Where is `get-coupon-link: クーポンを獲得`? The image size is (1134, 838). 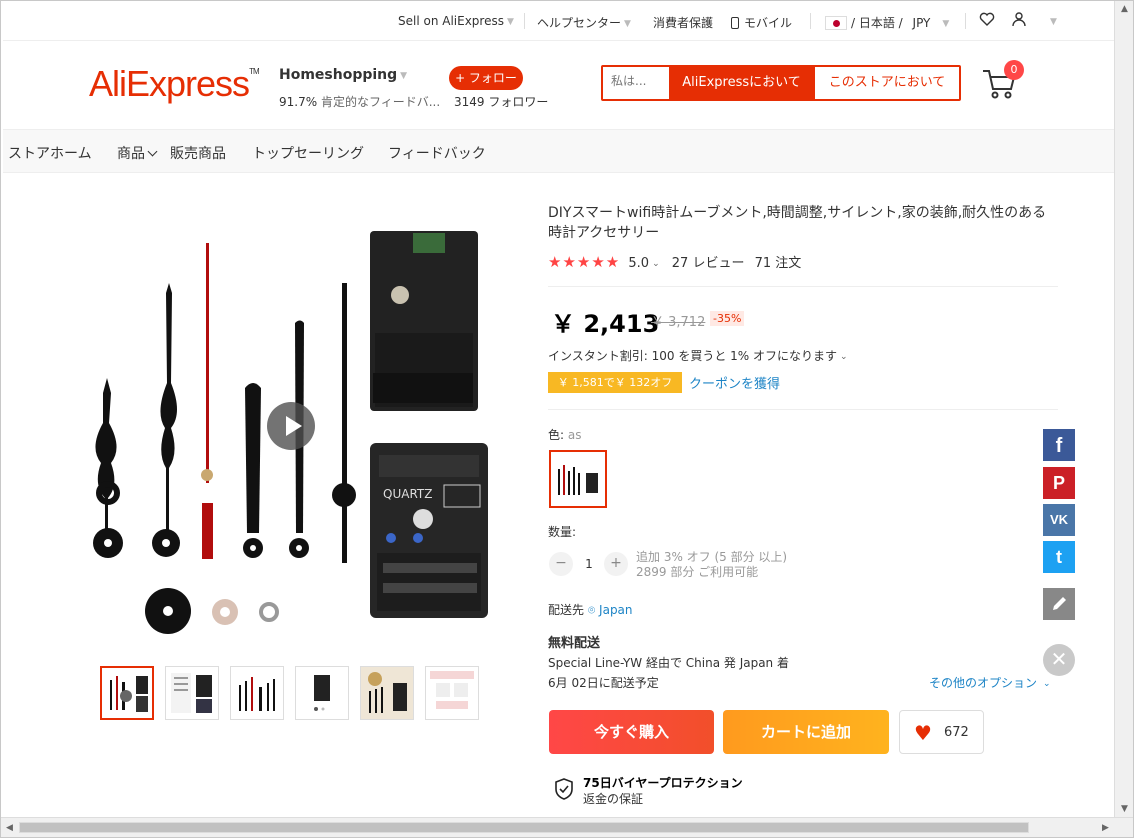
get-coupon-link: クーポンを獲得 is located at coordinates (734, 382).